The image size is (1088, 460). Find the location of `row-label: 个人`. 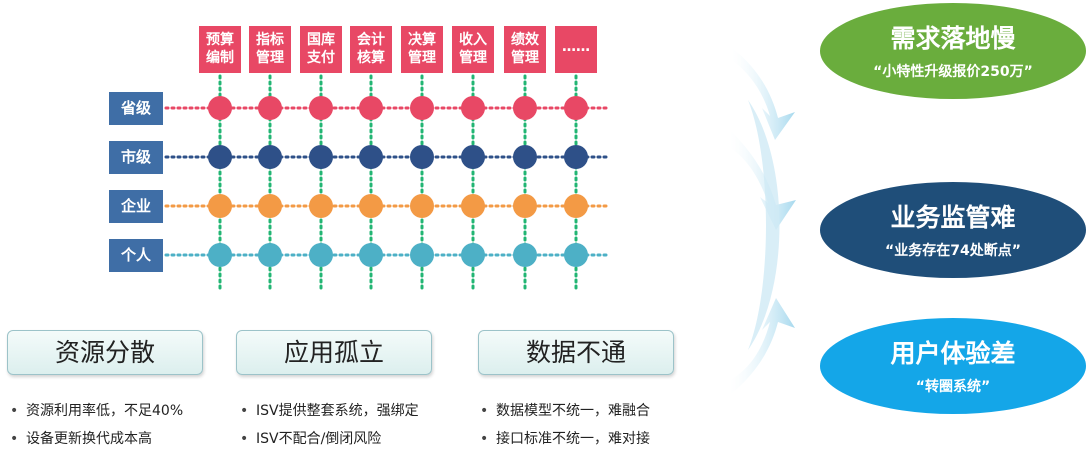

row-label: 个人 is located at coordinates (136, 255).